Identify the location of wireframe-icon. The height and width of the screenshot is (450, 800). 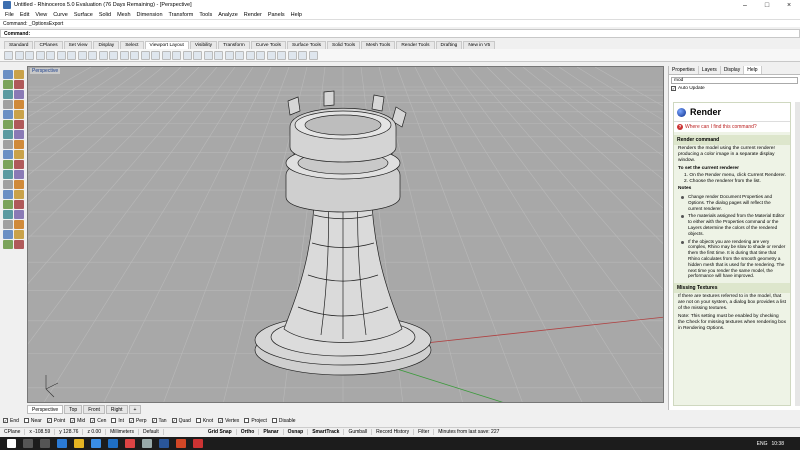
(208, 55).